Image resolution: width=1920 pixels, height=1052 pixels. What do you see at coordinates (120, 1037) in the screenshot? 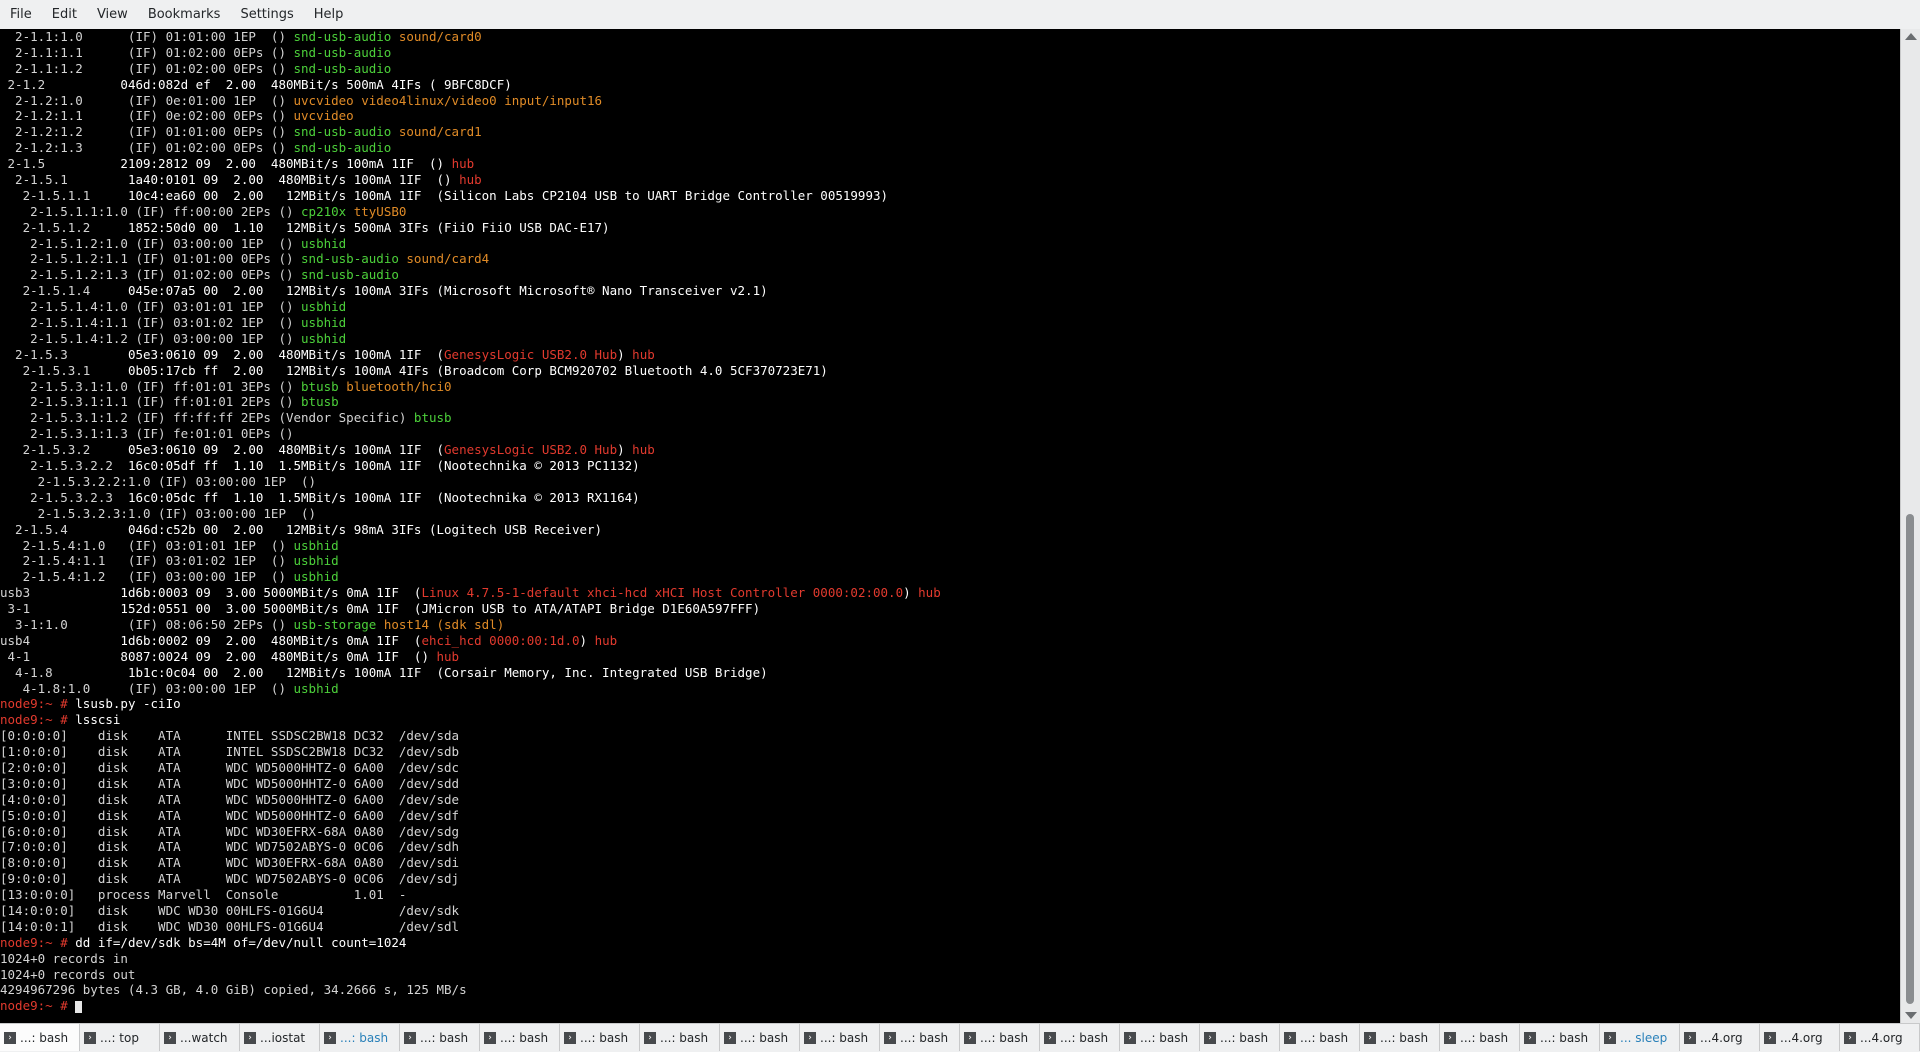
I see `session-tab: › ...: top` at bounding box center [120, 1037].